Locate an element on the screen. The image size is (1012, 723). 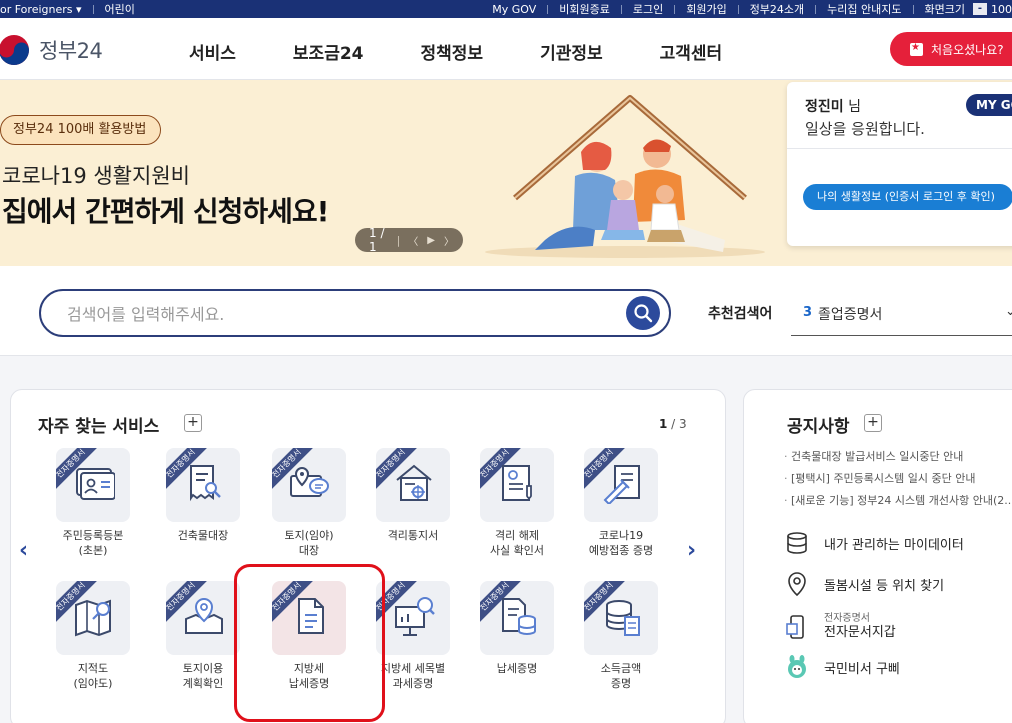
service-label: 지적도 (임야도) is located at coordinates (93, 676).